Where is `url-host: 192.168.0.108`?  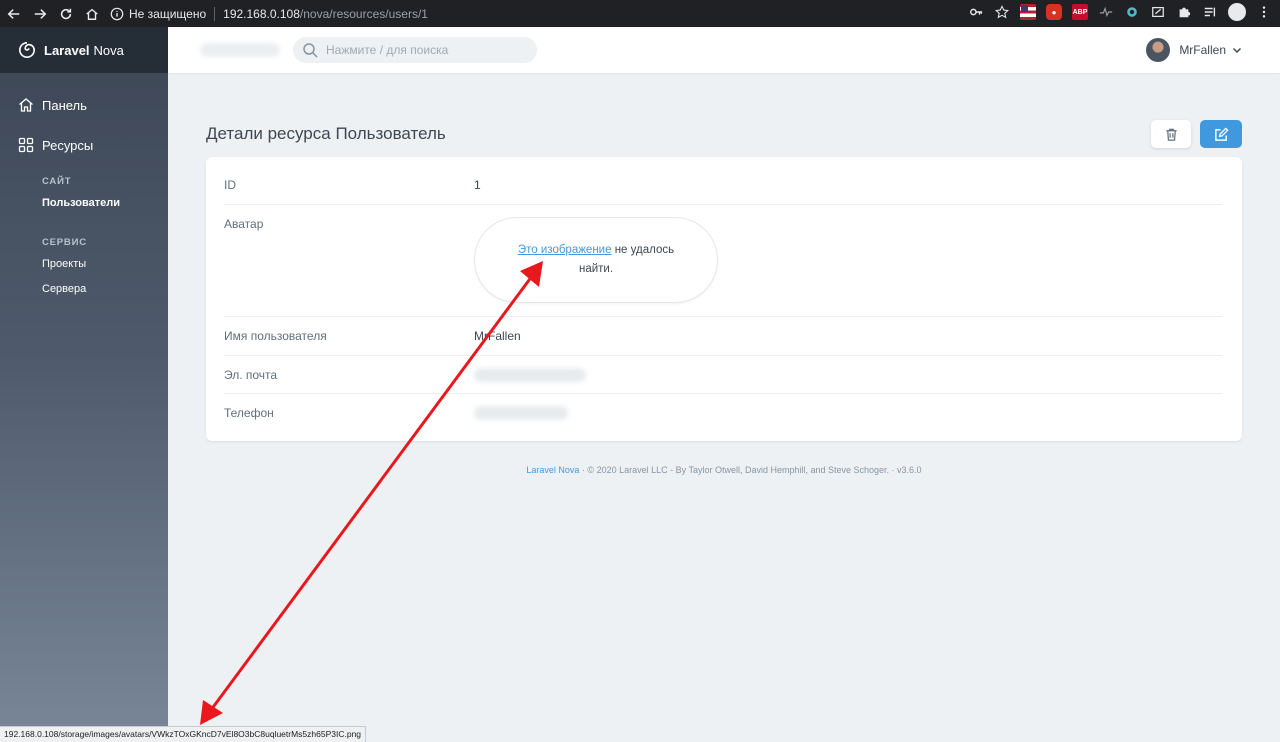
url-host: 192.168.0.108 is located at coordinates (261, 13).